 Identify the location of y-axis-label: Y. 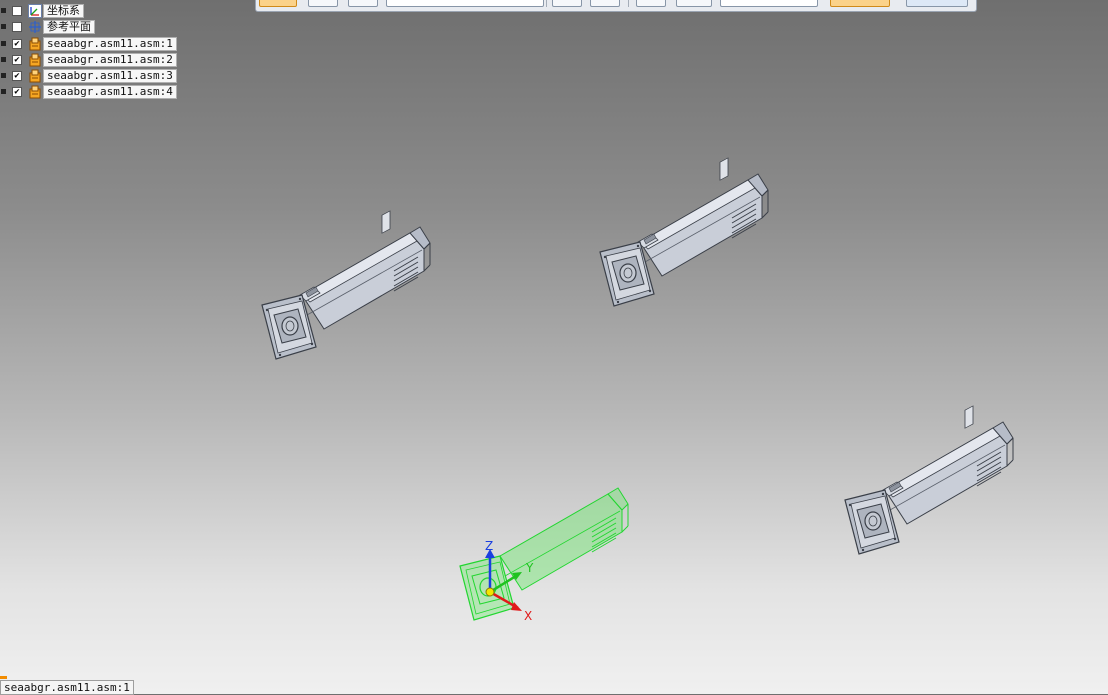
(529, 568).